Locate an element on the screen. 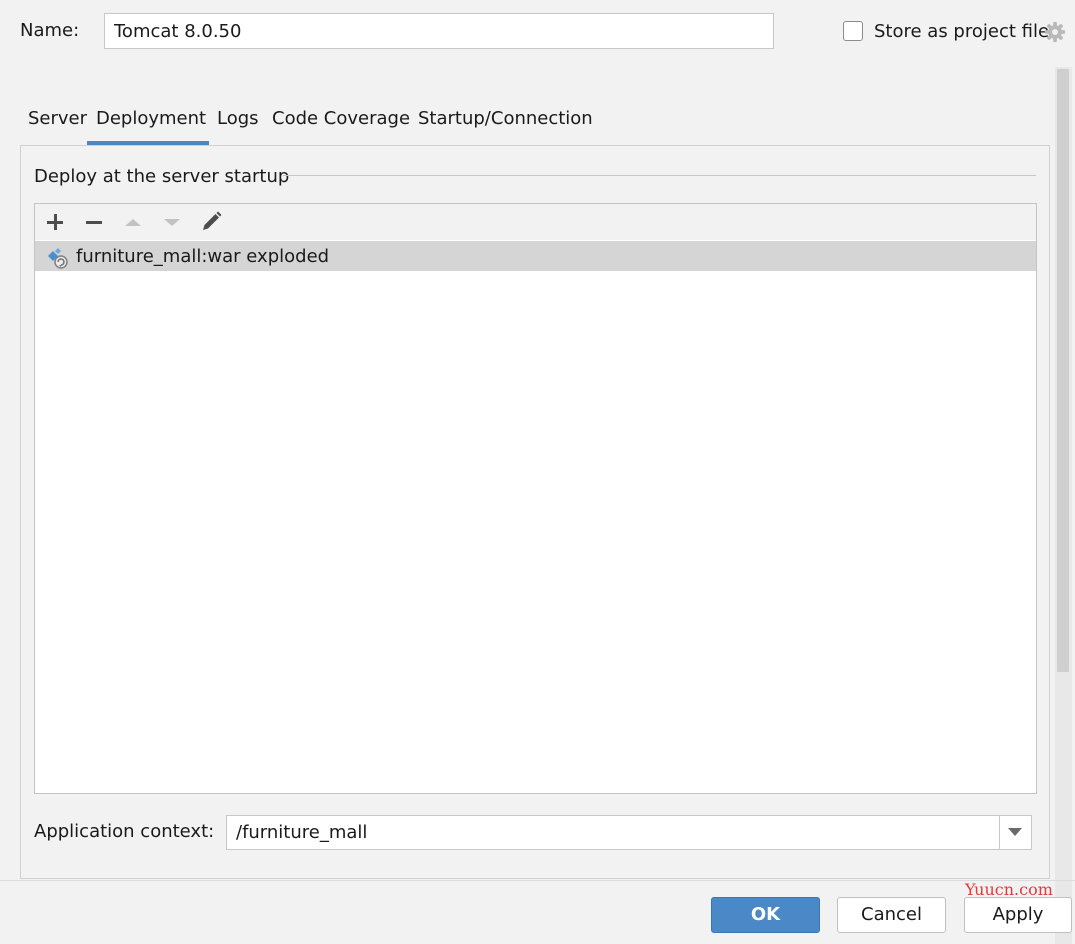 The height and width of the screenshot is (944, 1075). watermark: Yuucn.com is located at coordinates (1009, 889).